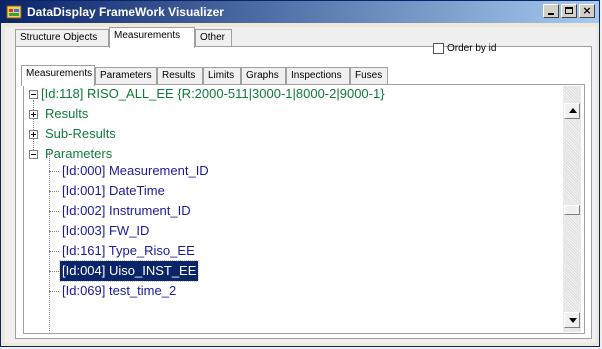 The width and height of the screenshot is (602, 349). What do you see at coordinates (222, 76) in the screenshot?
I see `tab-inner-limits: Limits` at bounding box center [222, 76].